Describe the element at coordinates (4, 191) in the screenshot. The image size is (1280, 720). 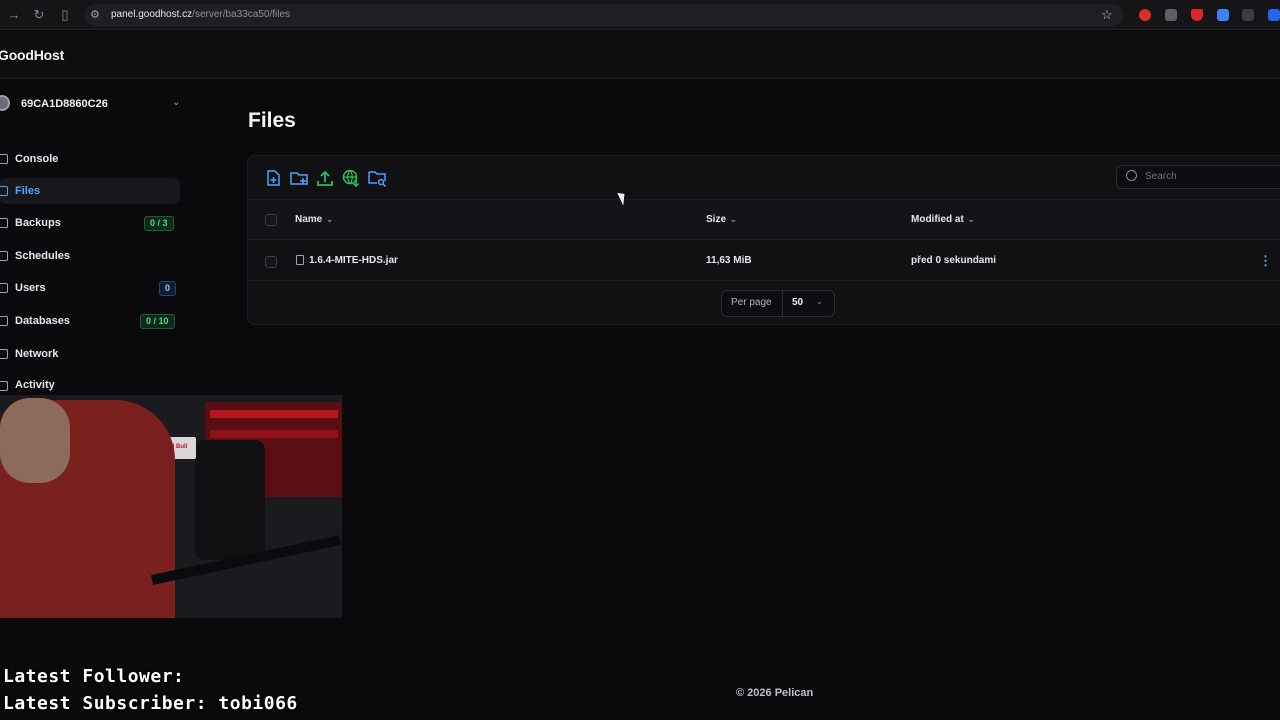
I see `folder-icon` at that location.